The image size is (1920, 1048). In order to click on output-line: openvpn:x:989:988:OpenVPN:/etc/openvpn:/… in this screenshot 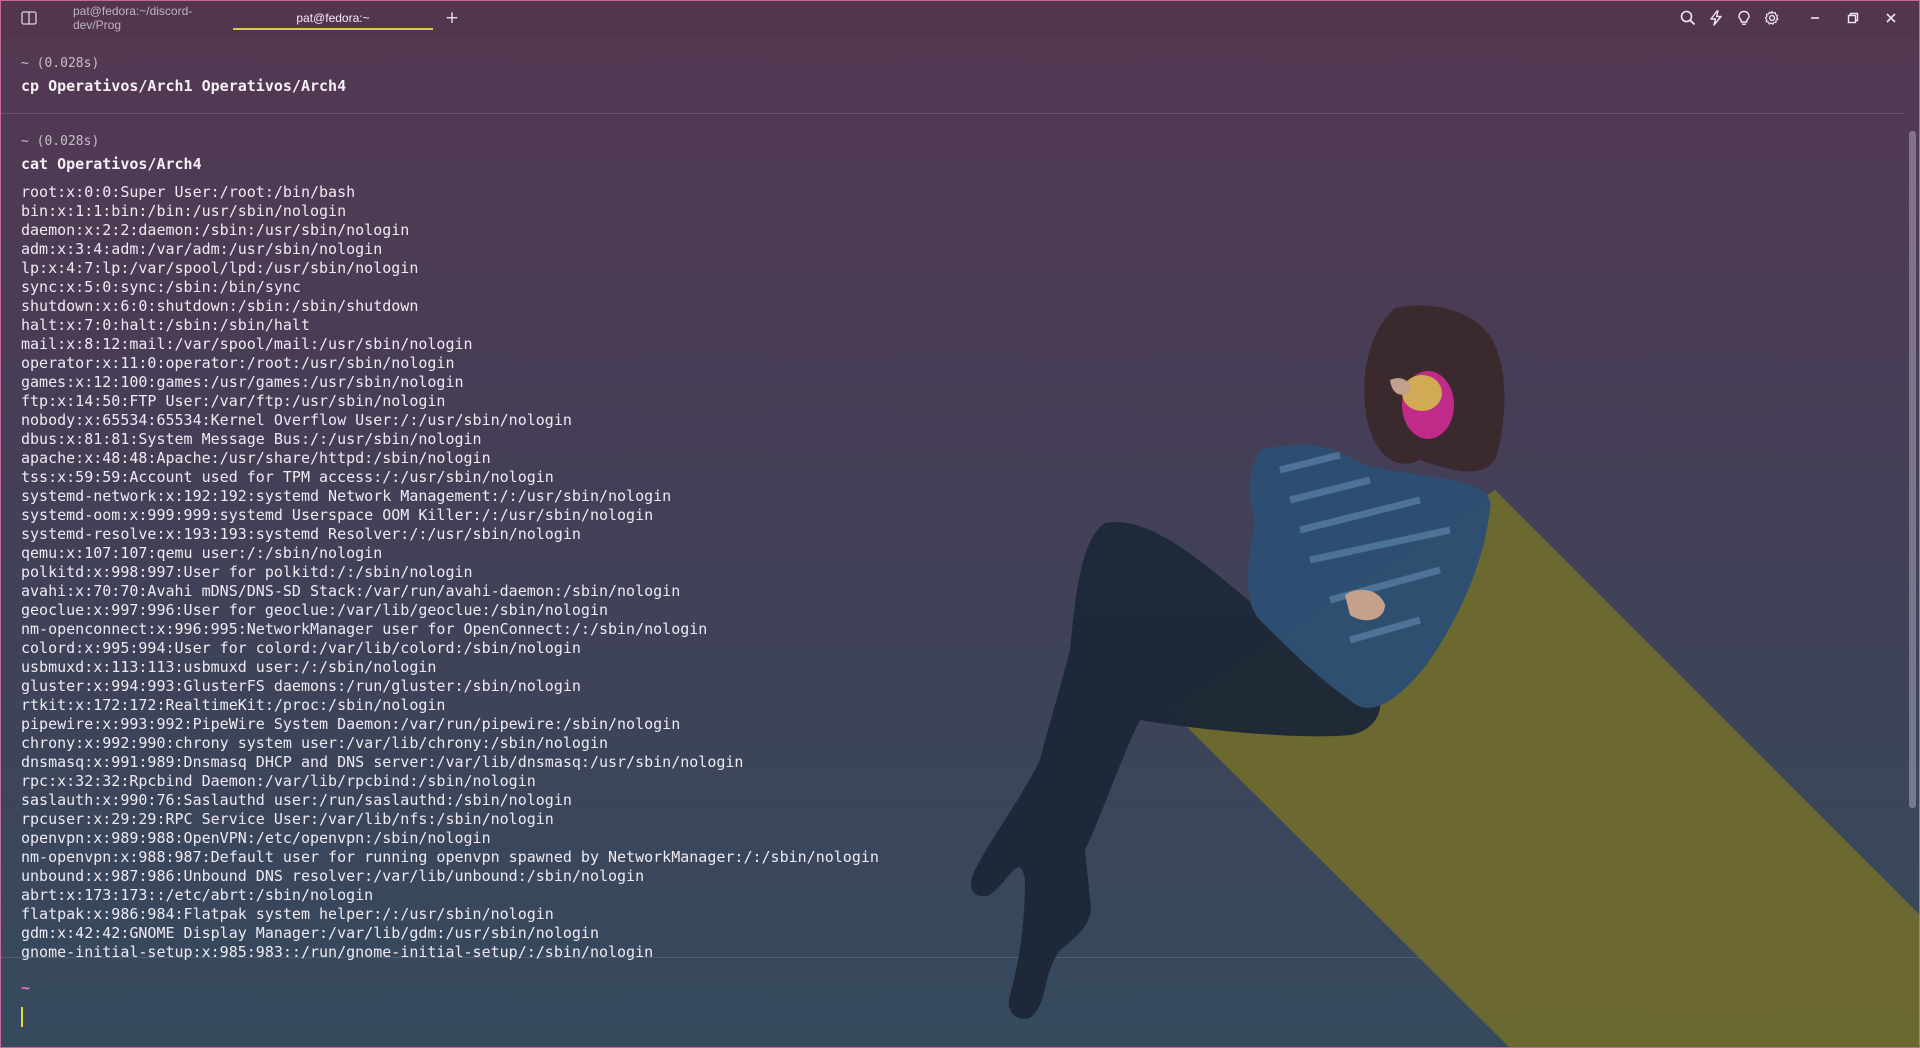, I will do `click(256, 838)`.